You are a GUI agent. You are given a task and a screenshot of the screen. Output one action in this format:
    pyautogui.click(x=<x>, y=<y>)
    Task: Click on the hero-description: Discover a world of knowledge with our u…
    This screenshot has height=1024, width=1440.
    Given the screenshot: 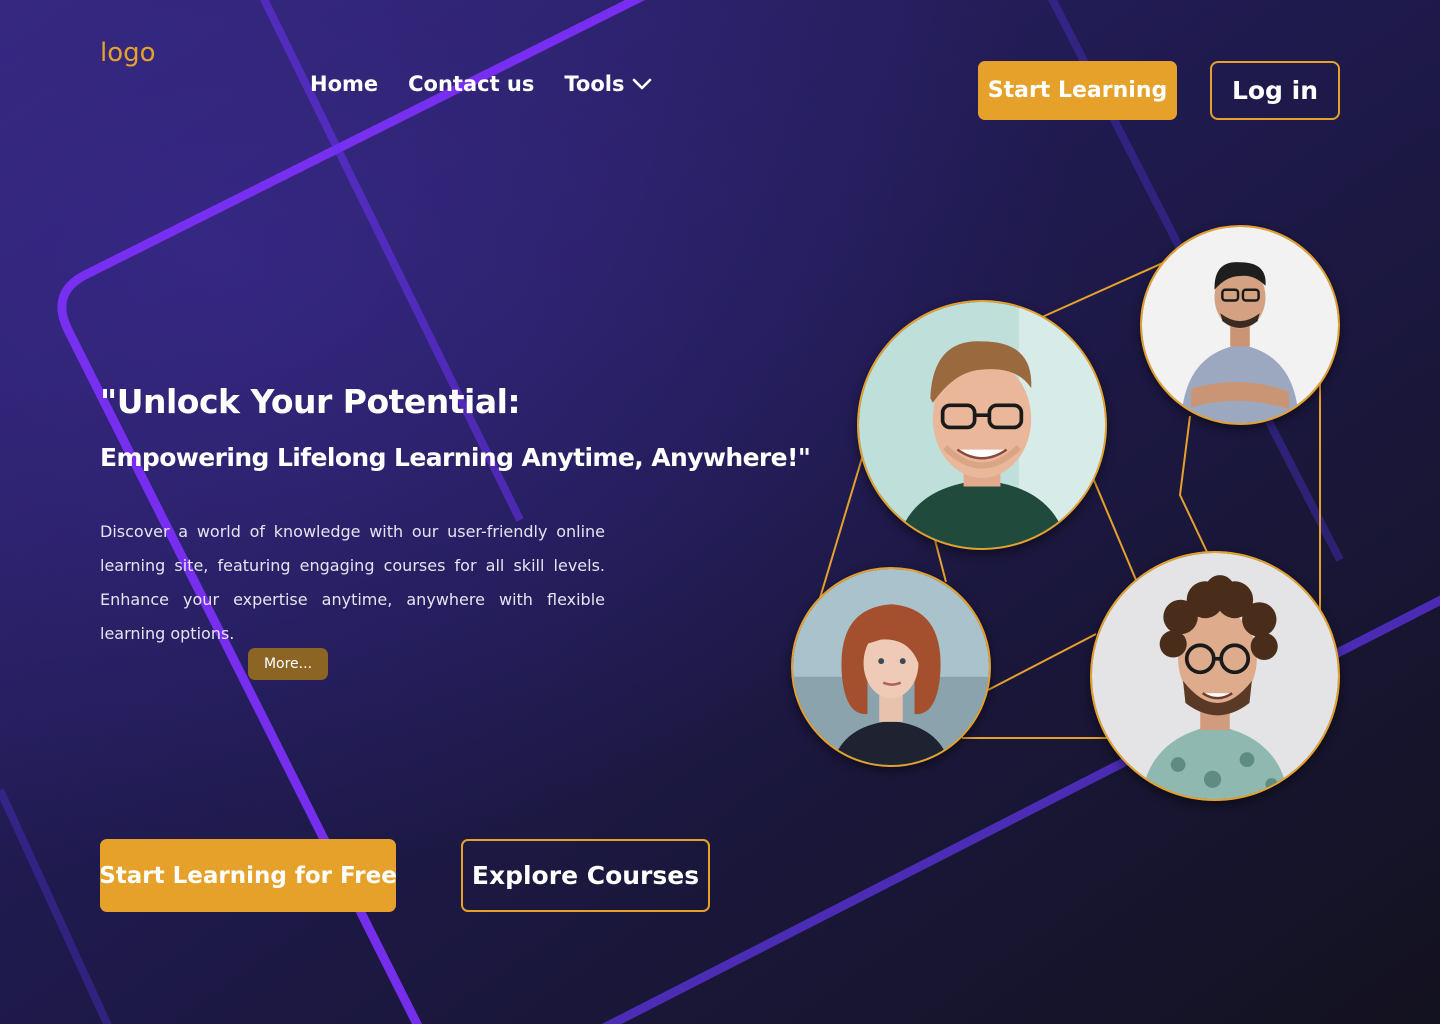 What is the action you would take?
    pyautogui.click(x=352, y=582)
    